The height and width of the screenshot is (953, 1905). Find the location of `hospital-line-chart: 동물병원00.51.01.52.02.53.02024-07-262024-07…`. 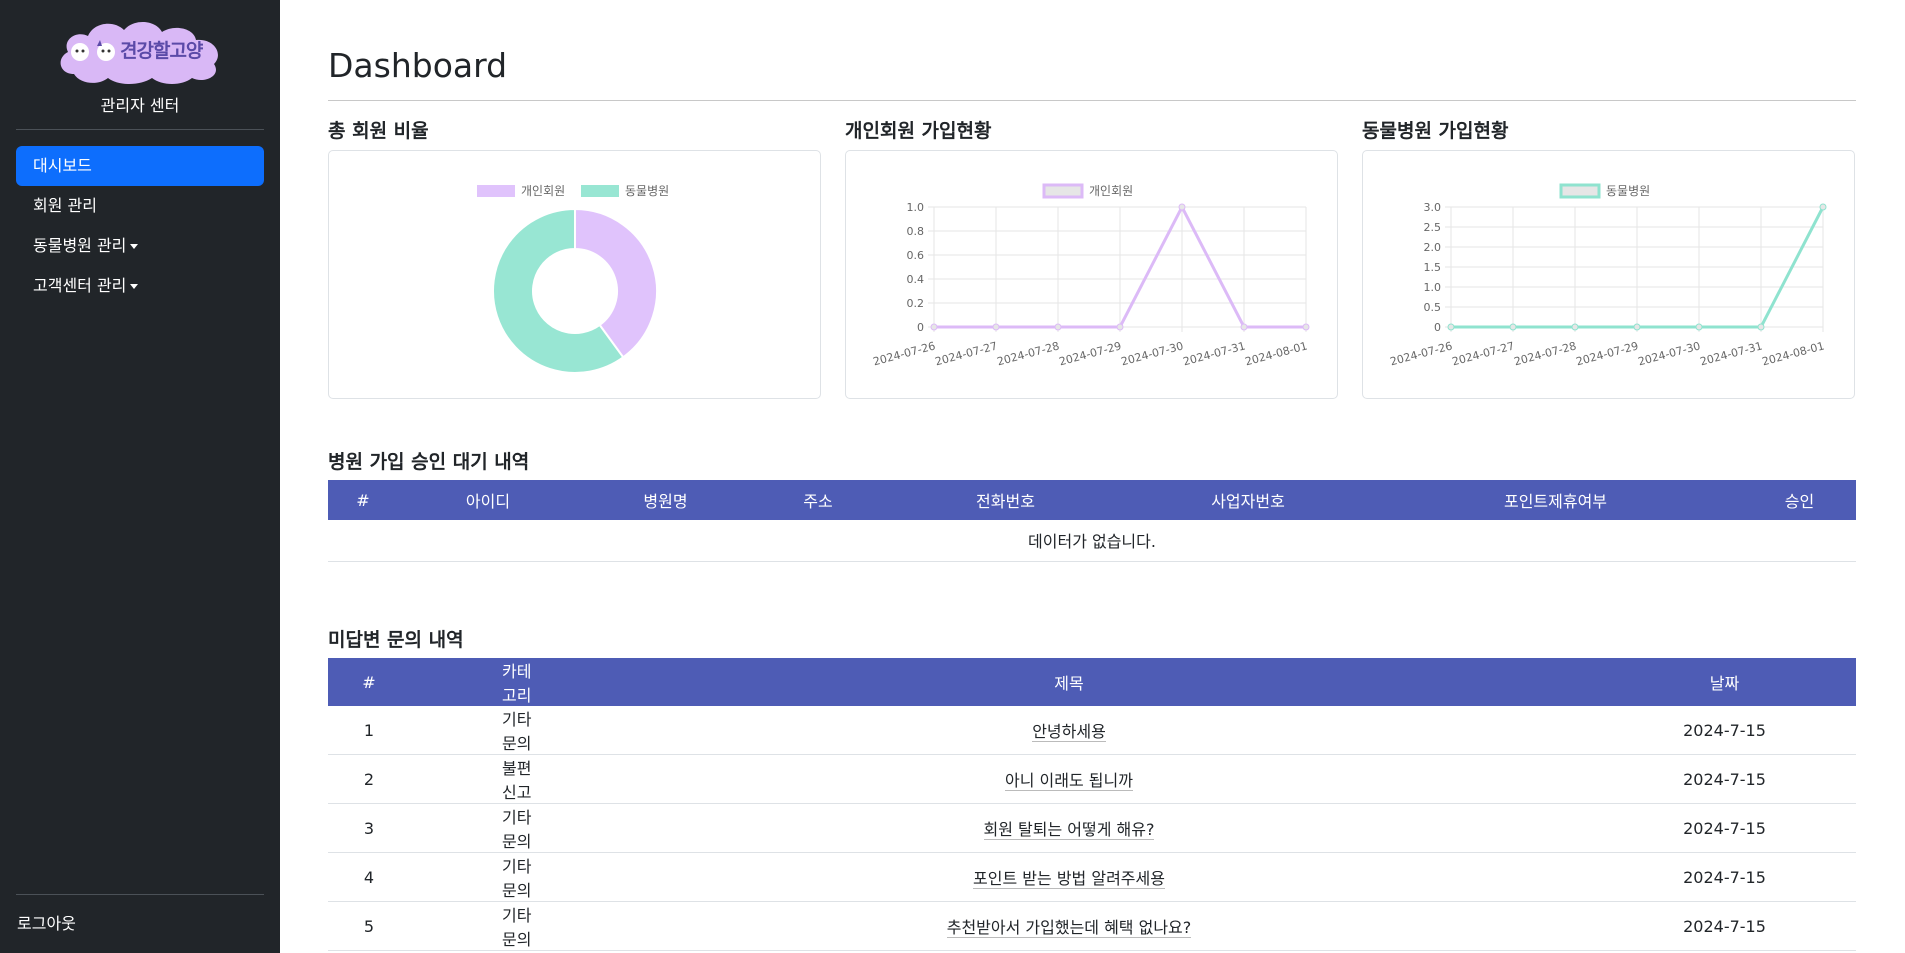

hospital-line-chart: 동물병원00.51.01.52.02.53.02024-07-262024-07… is located at coordinates (1608, 275).